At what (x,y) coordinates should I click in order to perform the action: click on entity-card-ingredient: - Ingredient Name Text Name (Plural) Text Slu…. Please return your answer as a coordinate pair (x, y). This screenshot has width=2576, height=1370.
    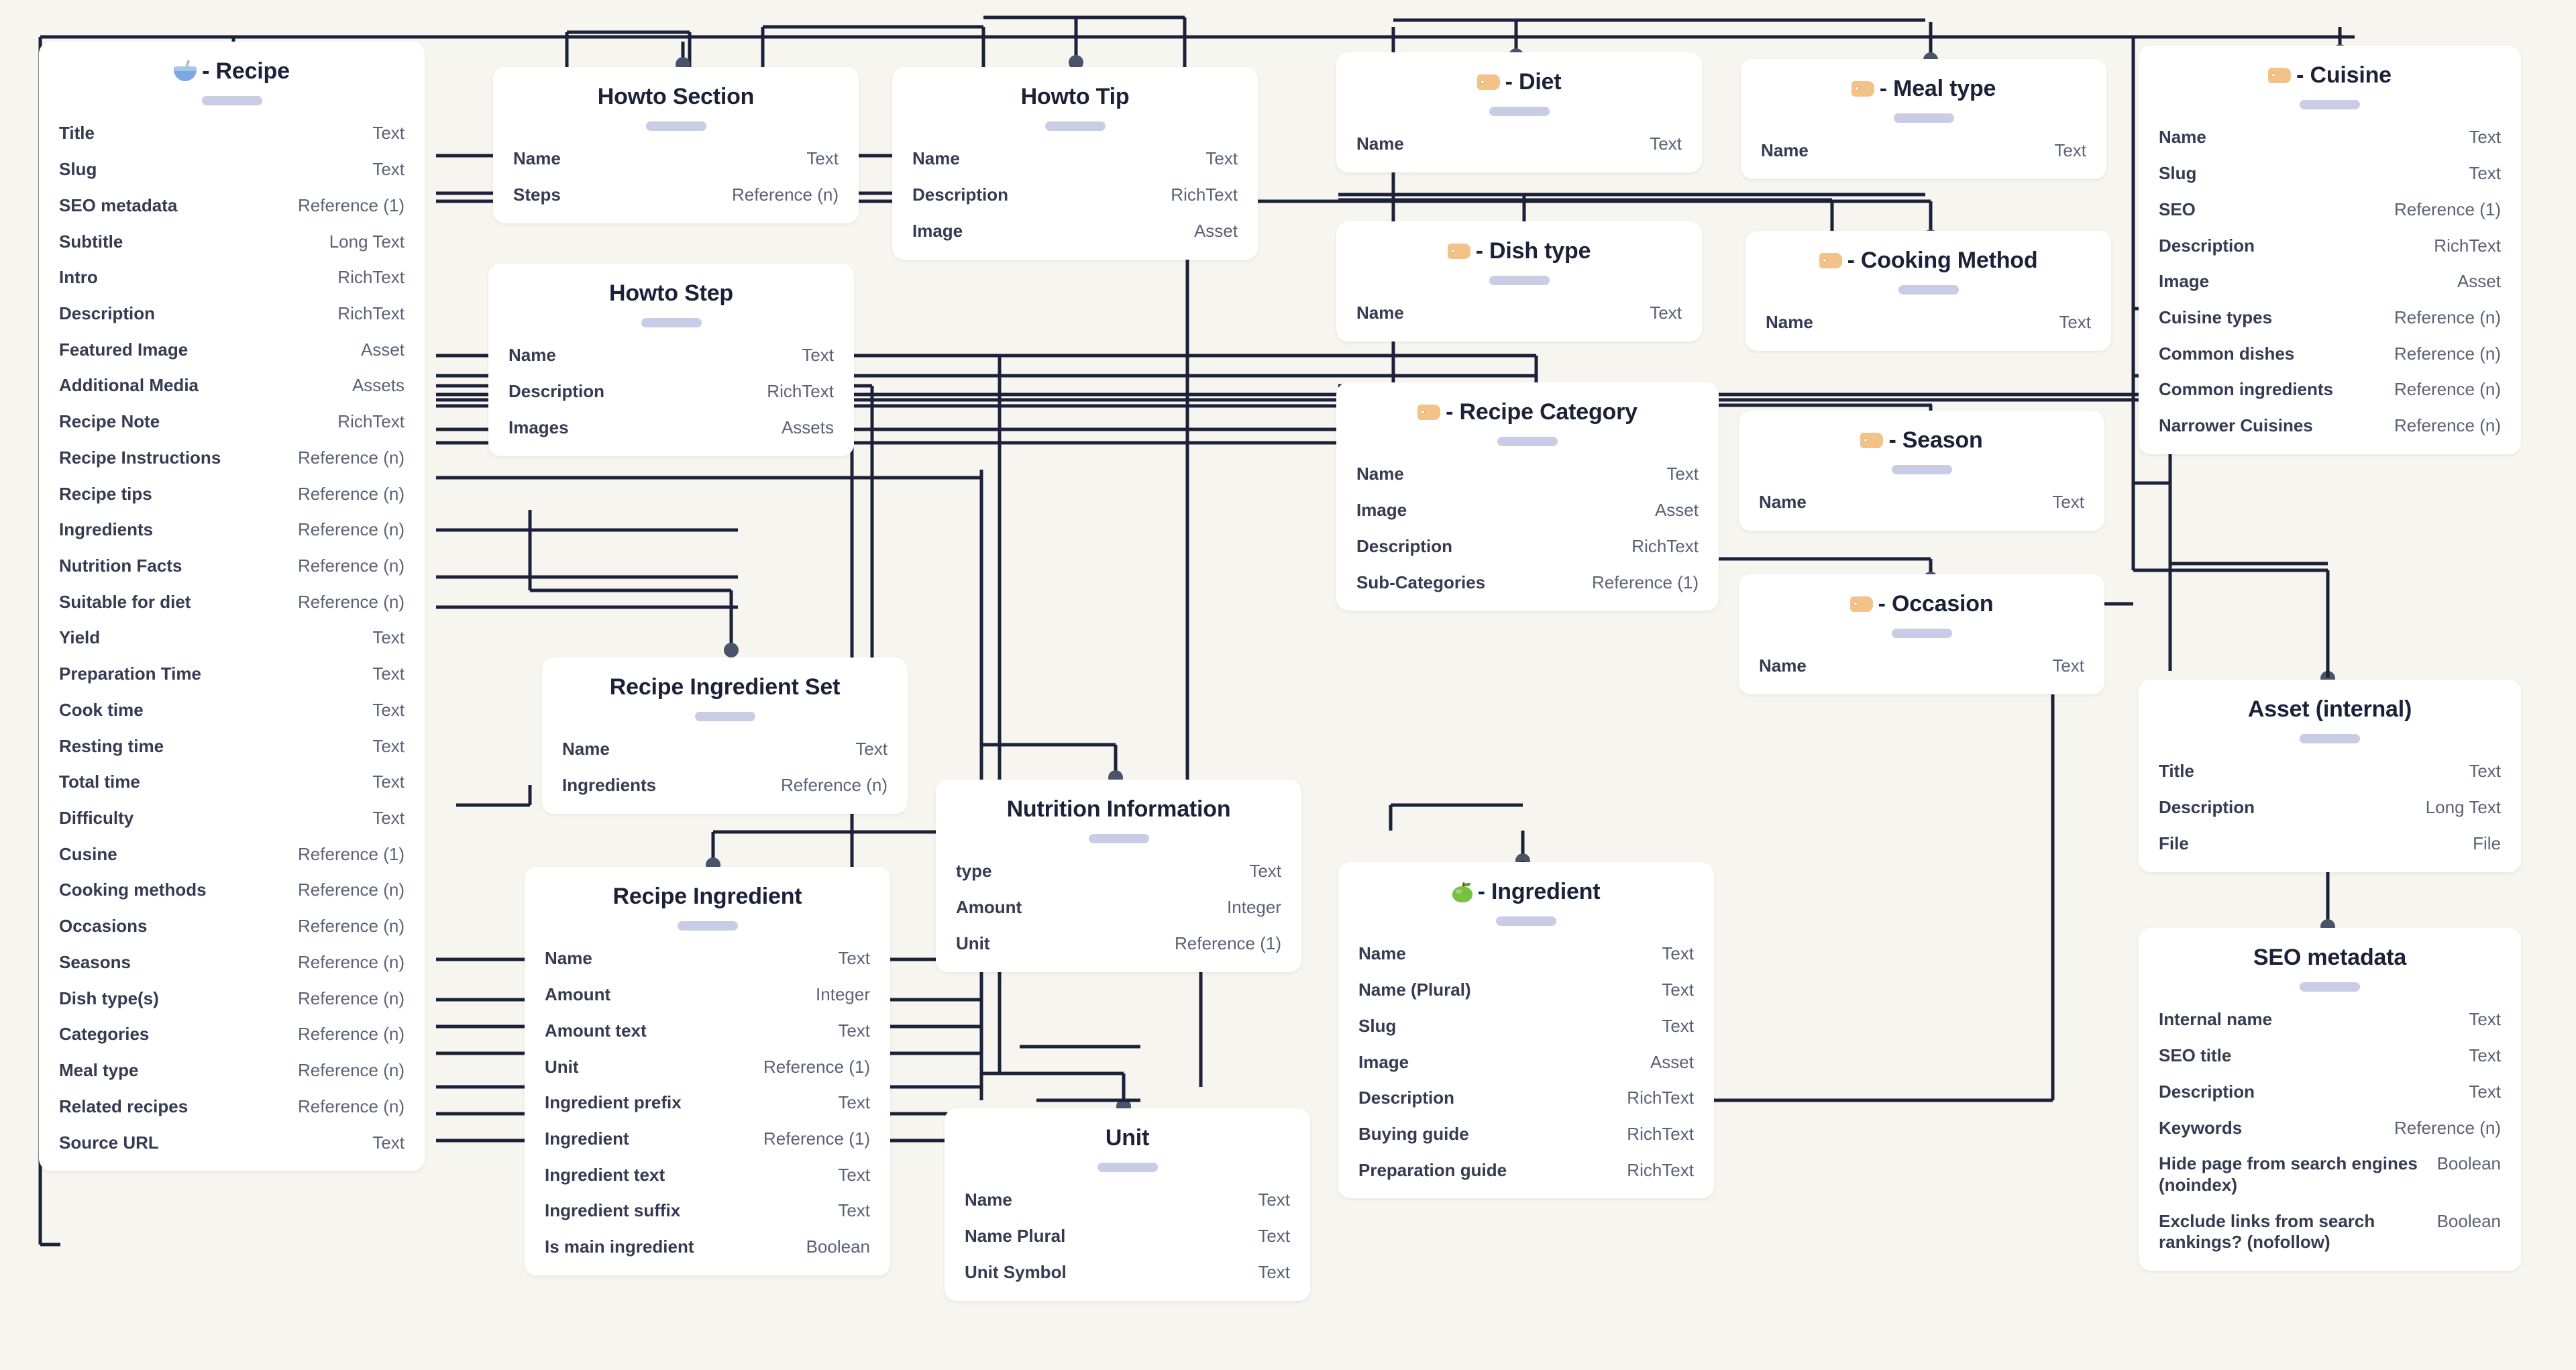
    Looking at the image, I should click on (1526, 1030).